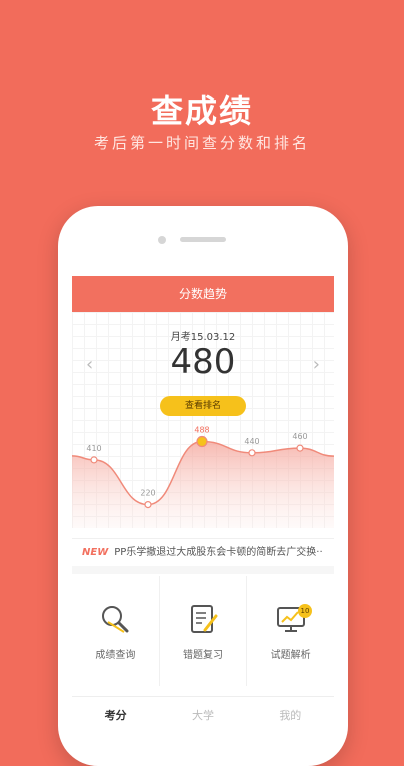 This screenshot has height=766, width=404. What do you see at coordinates (203, 294) in the screenshot?
I see `header-title: 分数趋势` at bounding box center [203, 294].